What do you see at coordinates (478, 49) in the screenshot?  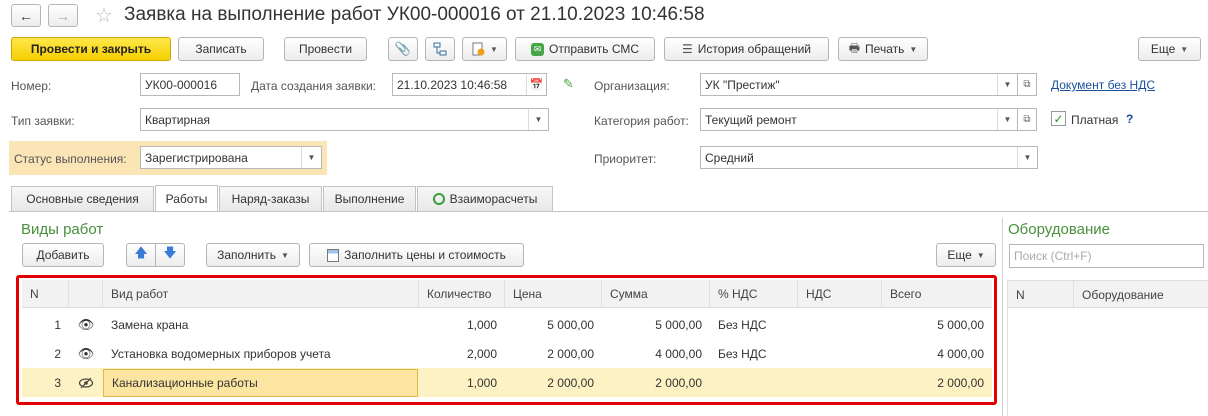 I see `document-create-icon` at bounding box center [478, 49].